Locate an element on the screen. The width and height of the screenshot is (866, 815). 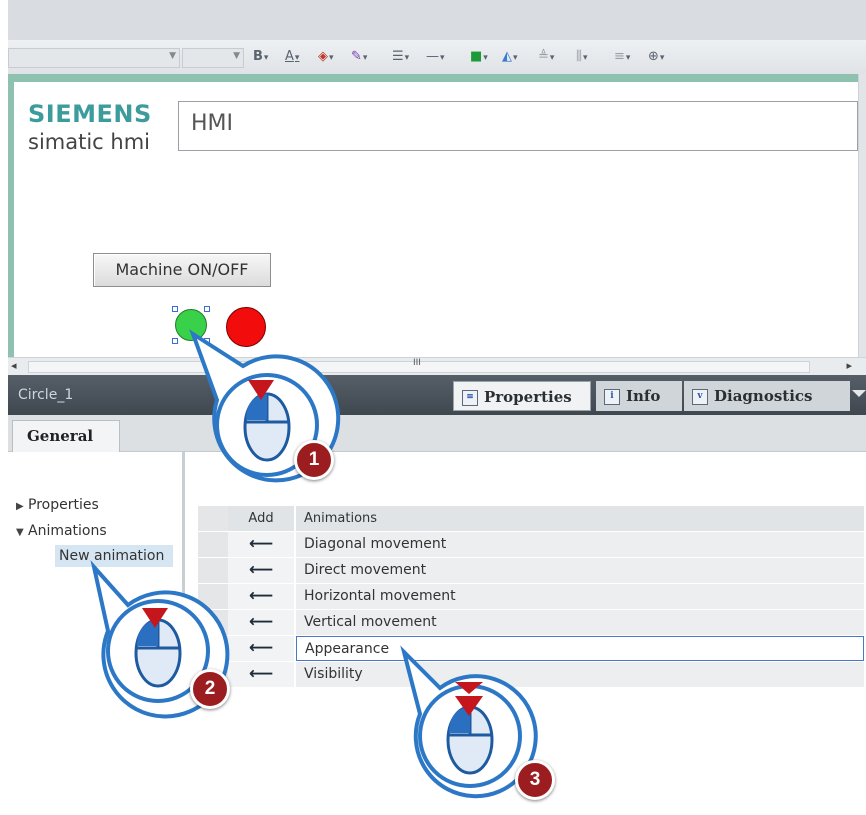
step-2-callout: 2 is located at coordinates (171, 642).